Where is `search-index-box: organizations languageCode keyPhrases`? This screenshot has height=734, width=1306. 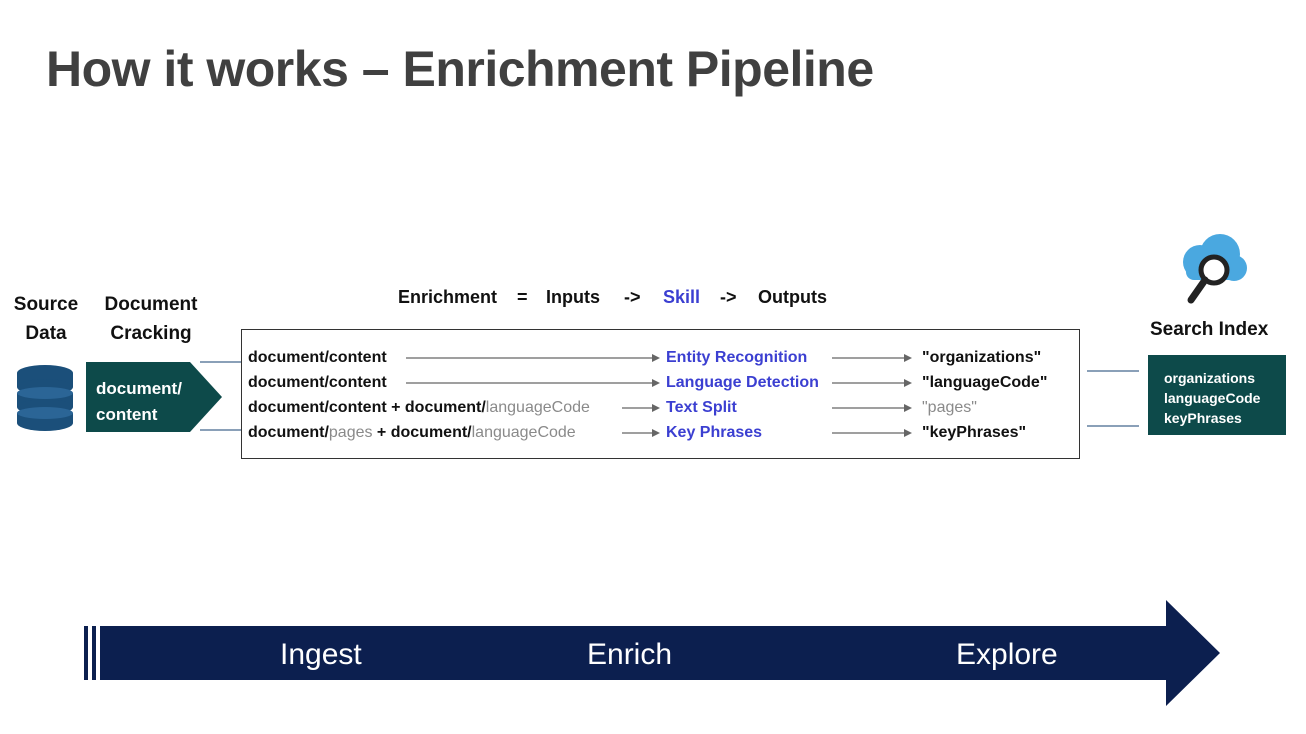
search-index-box: organizations languageCode keyPhrases is located at coordinates (1217, 395).